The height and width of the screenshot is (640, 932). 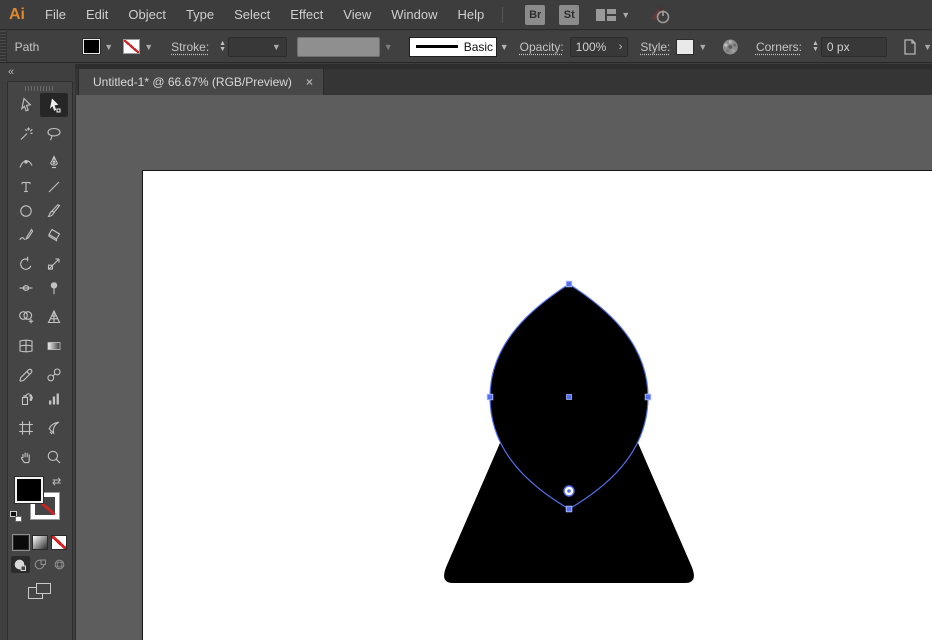 What do you see at coordinates (56, 481) in the screenshot?
I see `swap-fill-stroke-icon: ⇄` at bounding box center [56, 481].